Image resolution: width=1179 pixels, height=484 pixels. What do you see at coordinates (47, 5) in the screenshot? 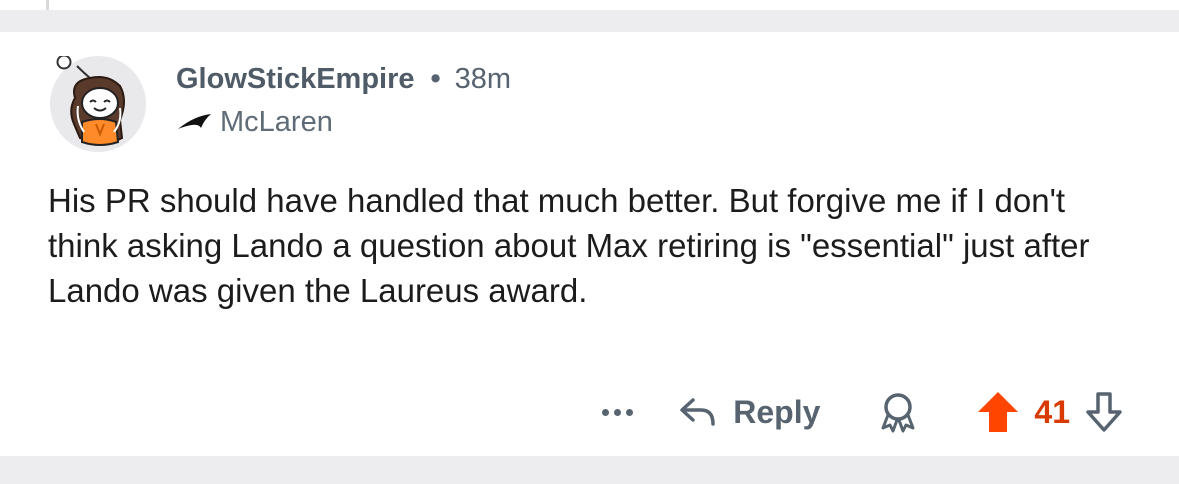
I see `thread-line` at bounding box center [47, 5].